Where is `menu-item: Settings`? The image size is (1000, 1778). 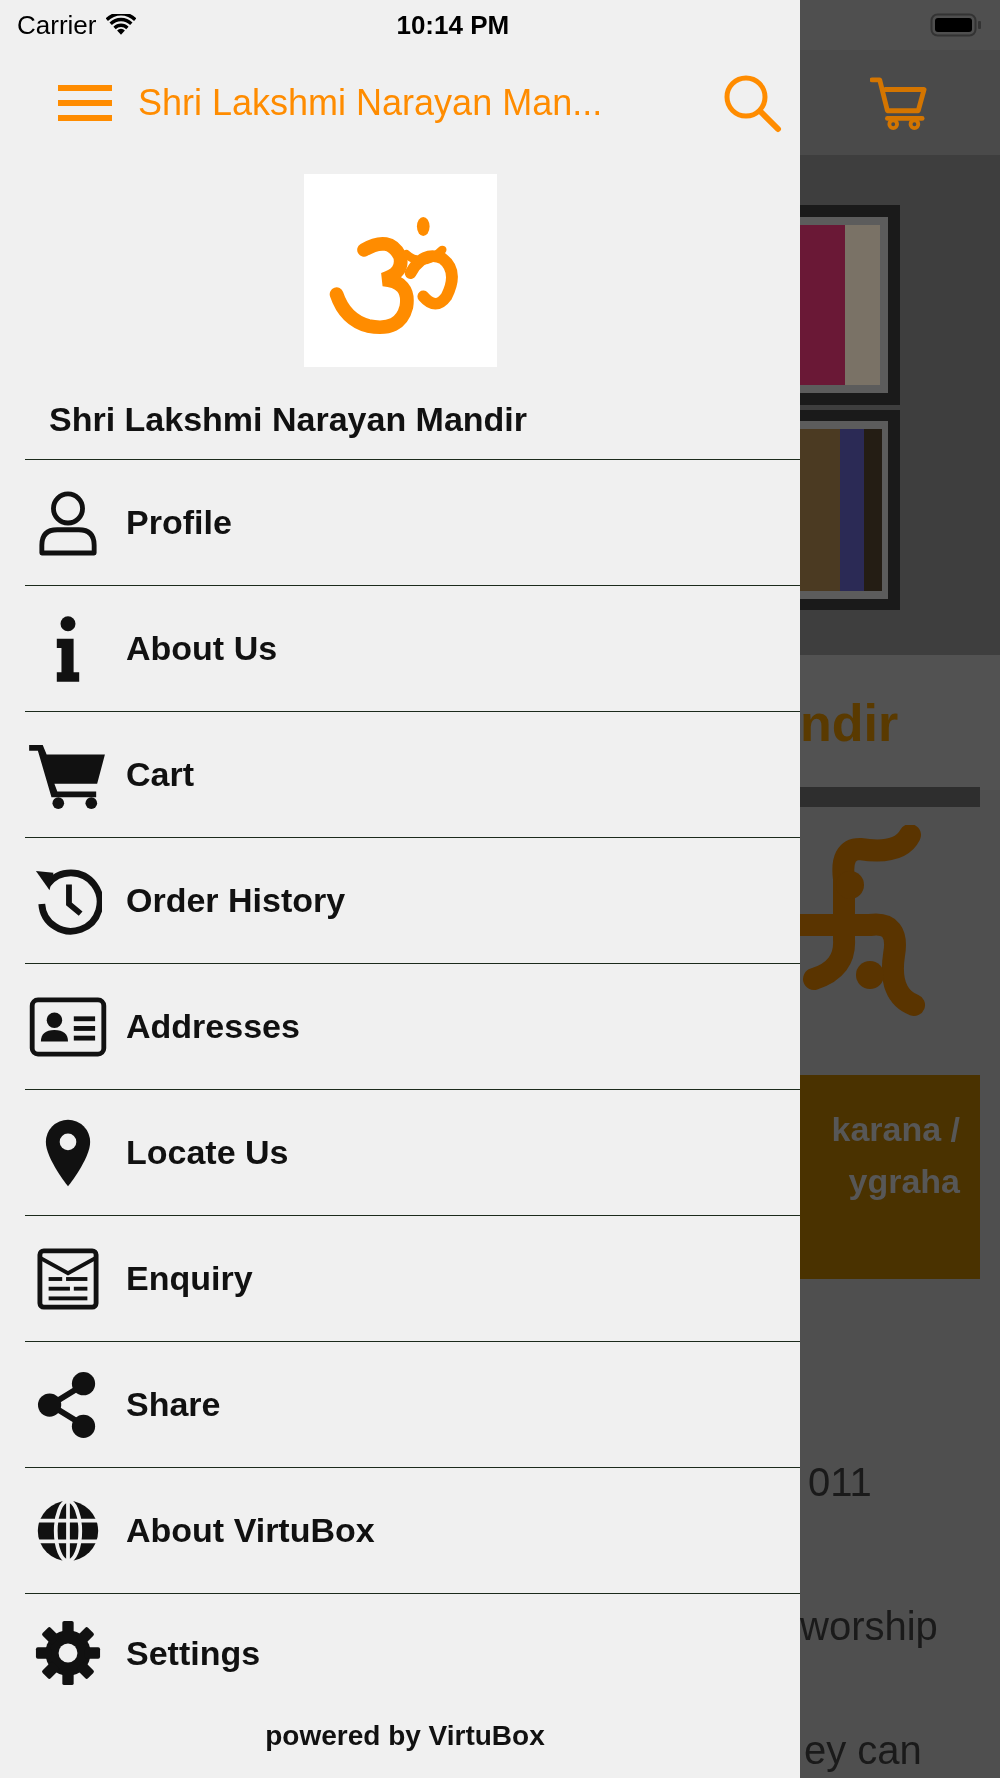 menu-item: Settings is located at coordinates (412, 1652).